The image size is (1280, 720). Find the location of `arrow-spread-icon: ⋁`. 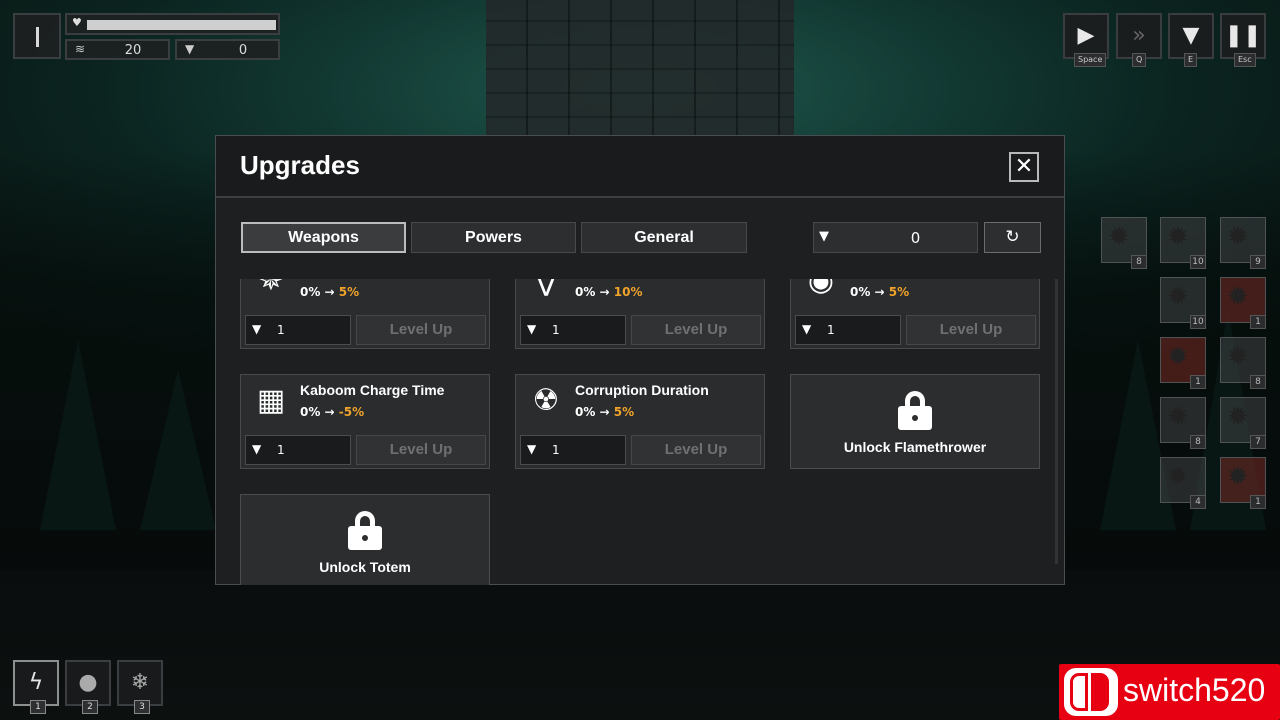

arrow-spread-icon: ⋁ is located at coordinates (546, 288).